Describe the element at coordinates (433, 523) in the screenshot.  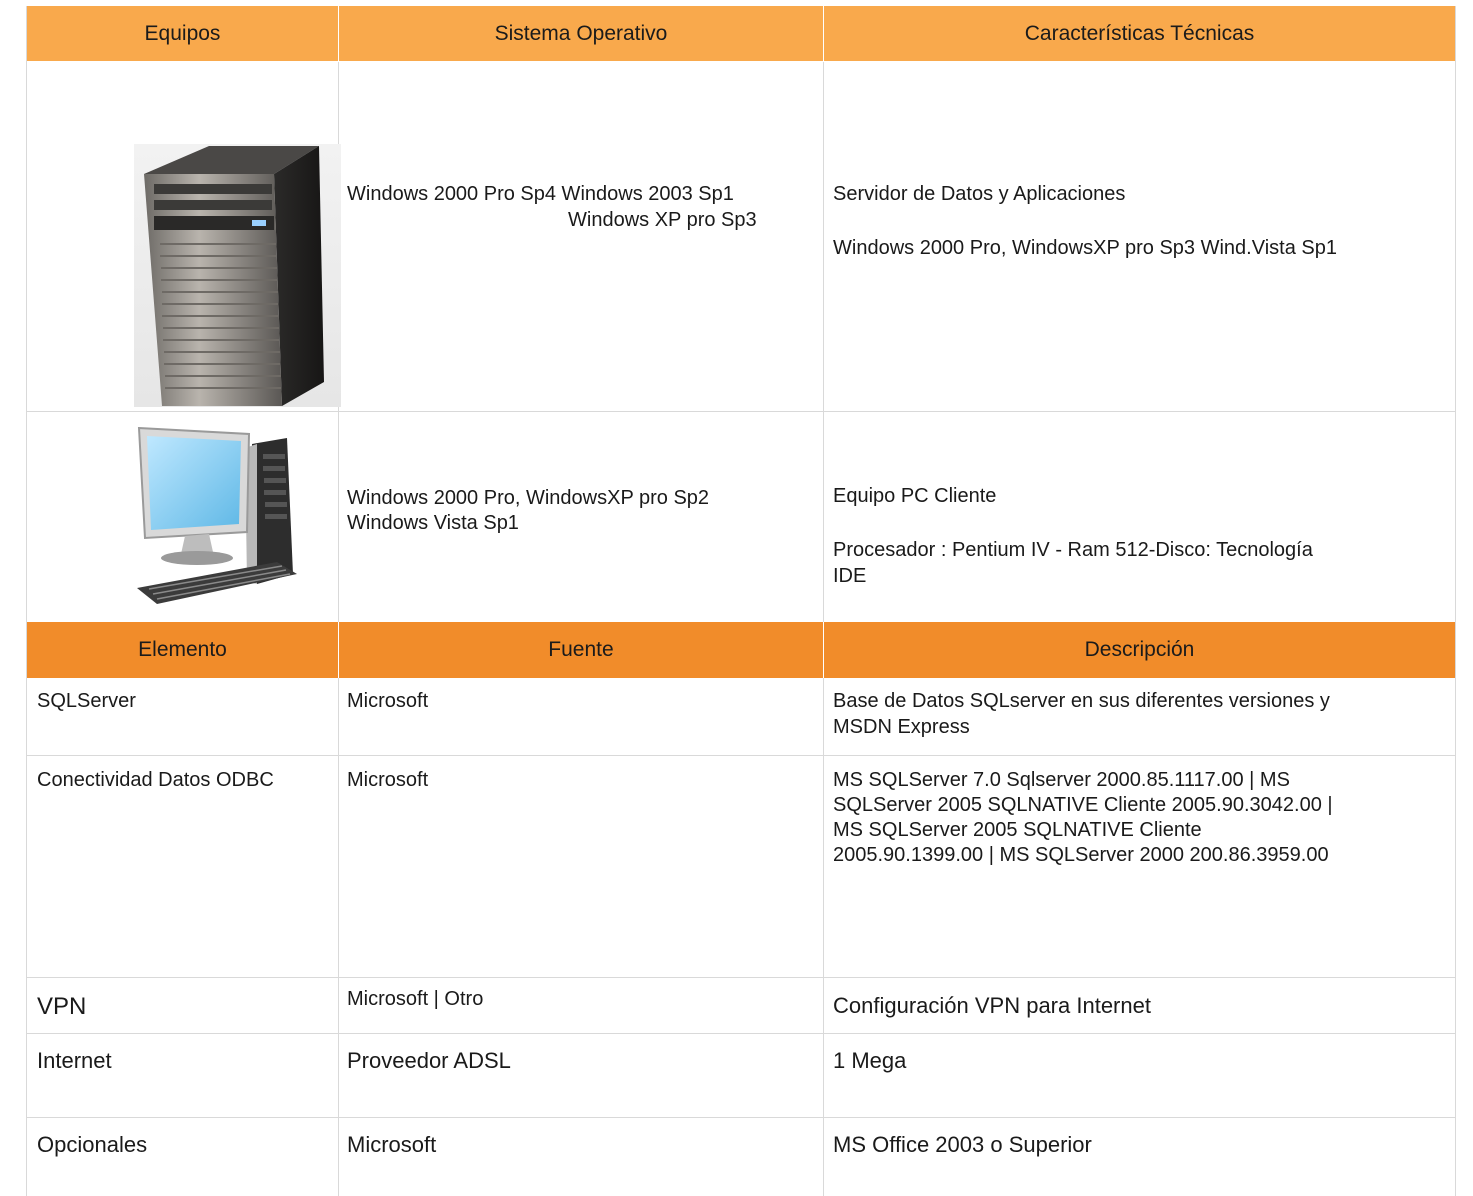
I see `os-text: Windows Vista Sp1` at that location.